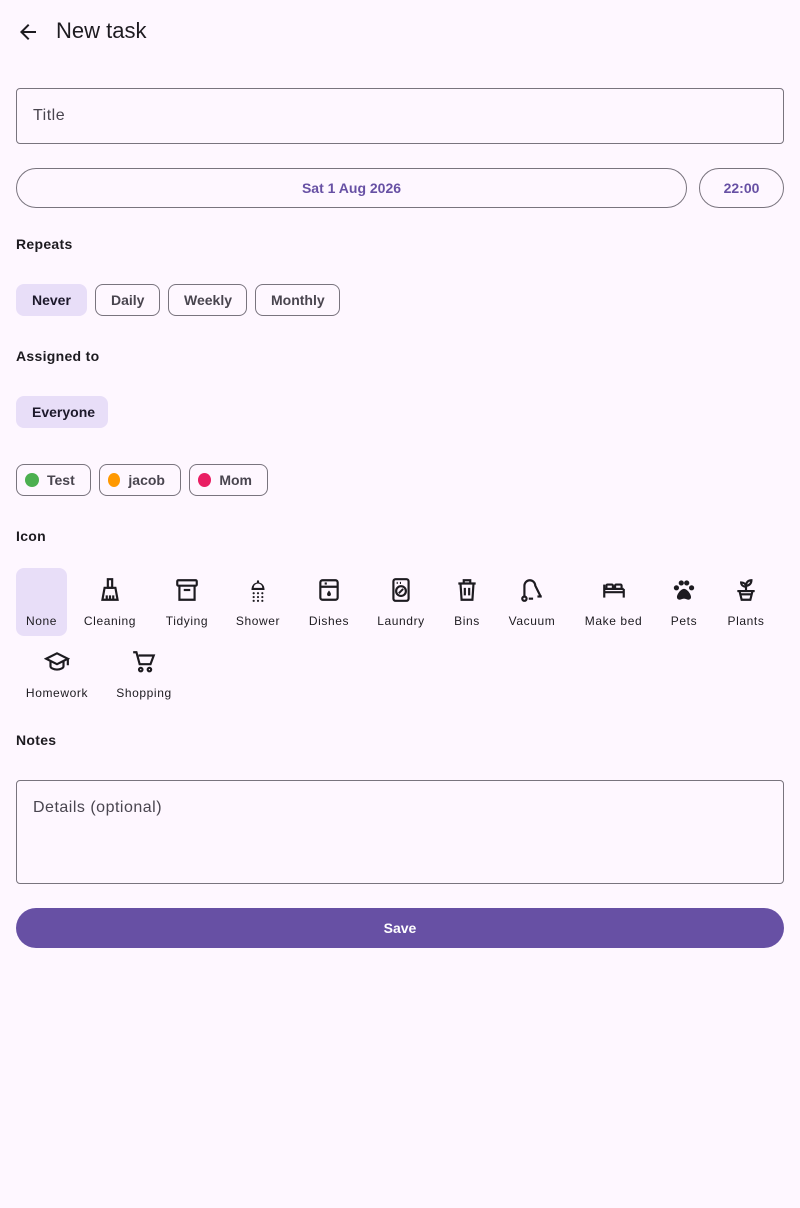 The width and height of the screenshot is (800, 1208). I want to click on assignee-chip-mom: Mom, so click(228, 480).